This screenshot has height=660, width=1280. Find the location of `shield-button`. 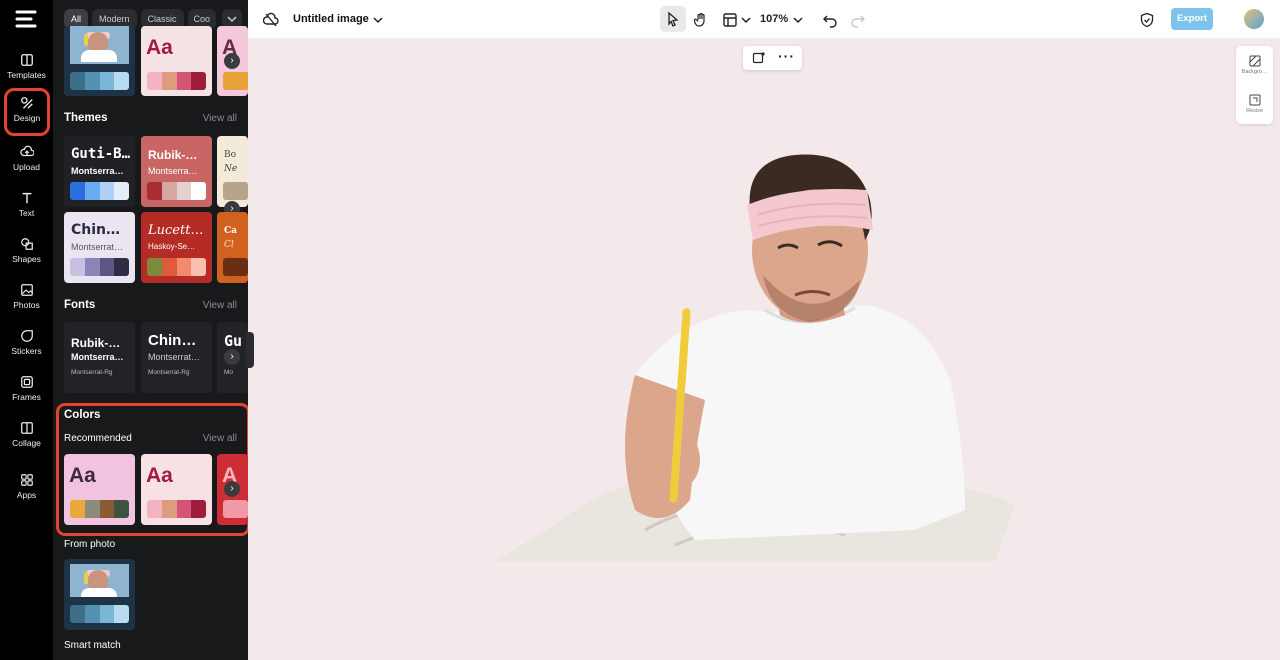

shield-button is located at coordinates (1147, 20).